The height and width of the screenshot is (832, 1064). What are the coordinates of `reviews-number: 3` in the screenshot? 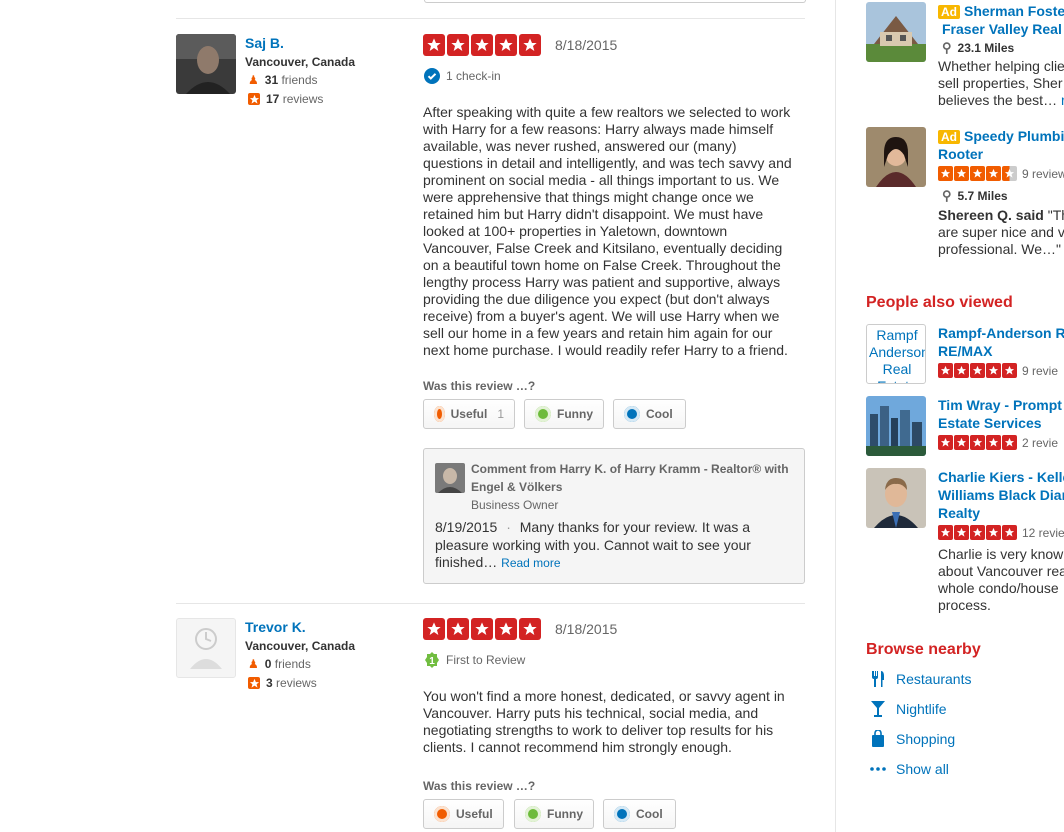 It's located at (269, 683).